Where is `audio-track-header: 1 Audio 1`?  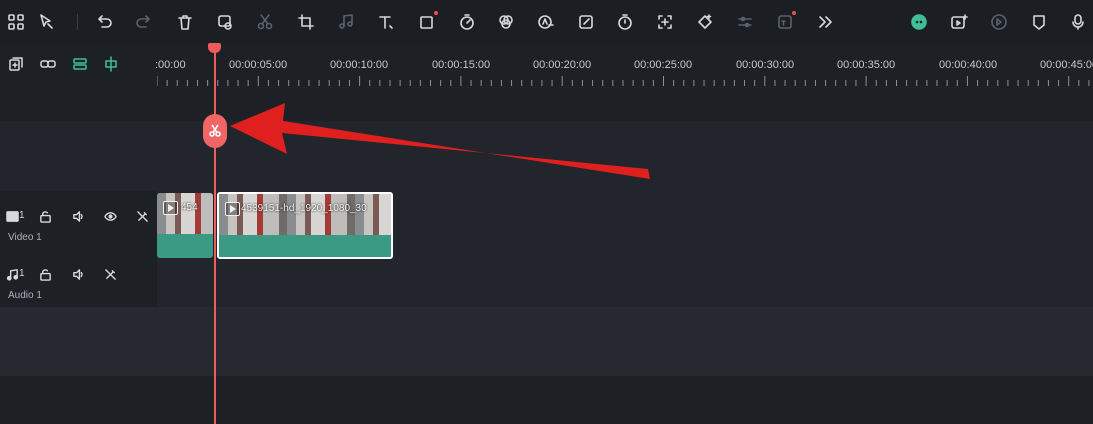
audio-track-header: 1 Audio 1 is located at coordinates (78, 283).